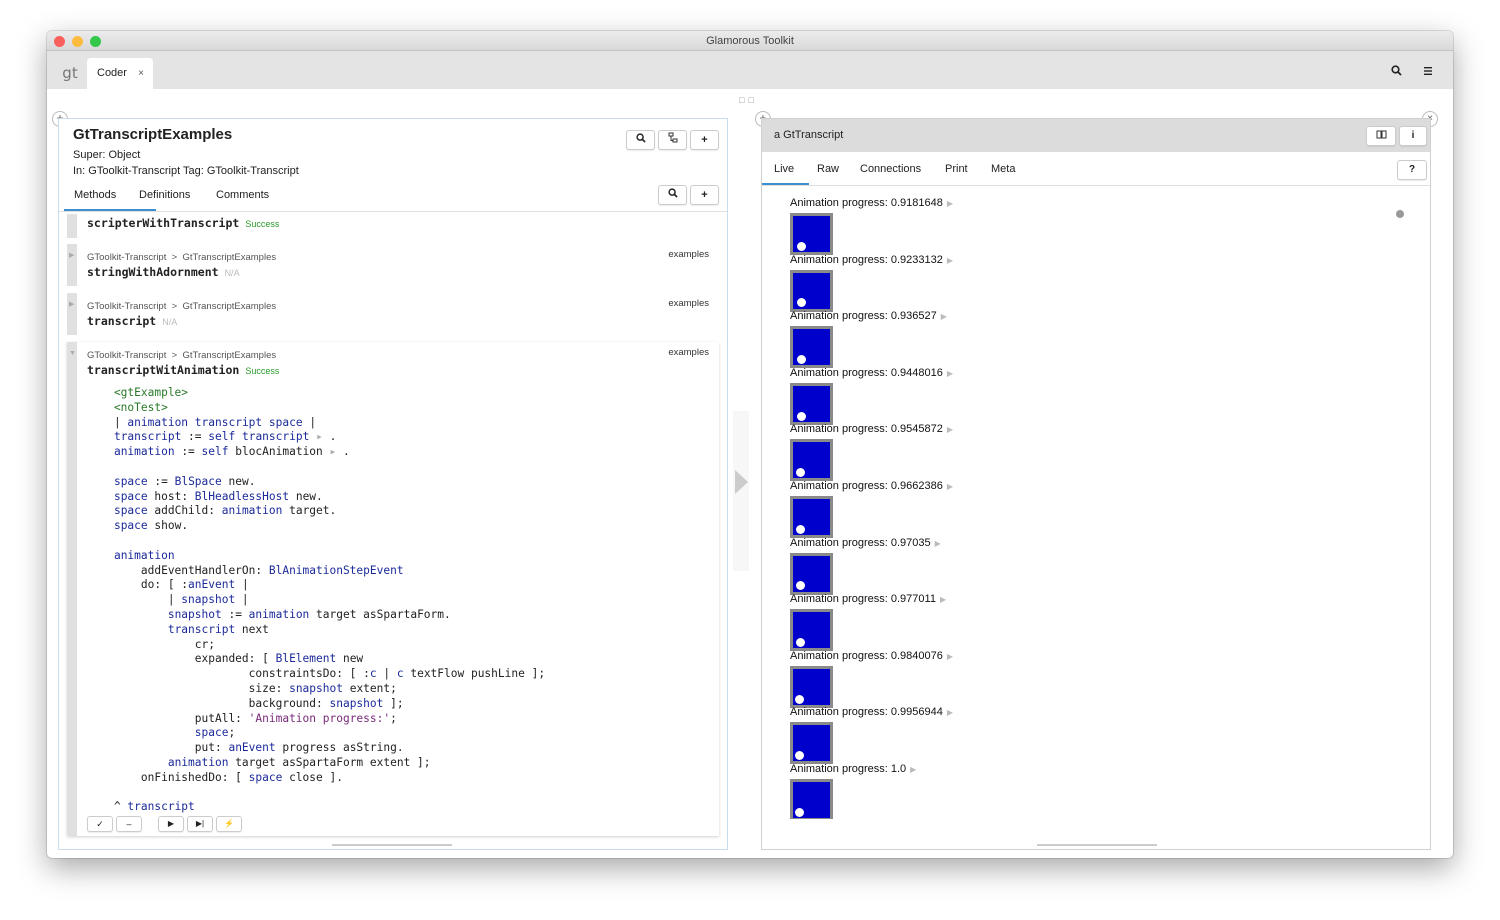 This screenshot has height=920, width=1500. What do you see at coordinates (70, 74) in the screenshot?
I see `gt-logo: gt` at bounding box center [70, 74].